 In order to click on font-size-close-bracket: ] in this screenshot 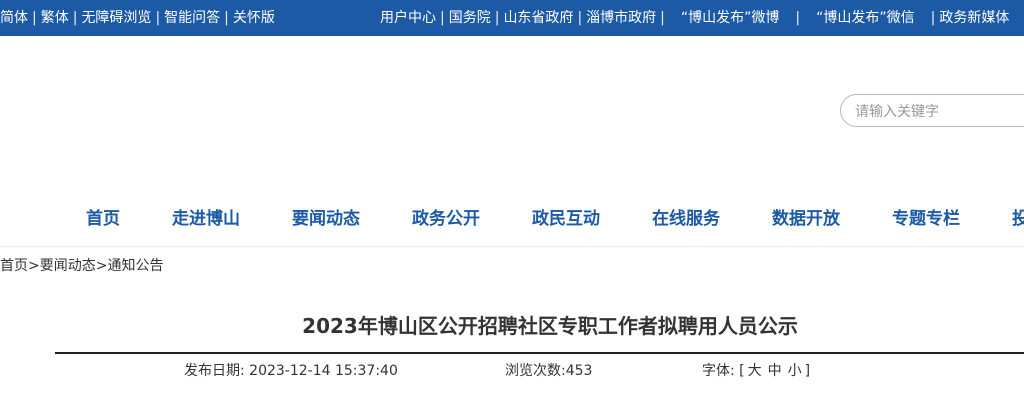, I will do `click(807, 371)`.